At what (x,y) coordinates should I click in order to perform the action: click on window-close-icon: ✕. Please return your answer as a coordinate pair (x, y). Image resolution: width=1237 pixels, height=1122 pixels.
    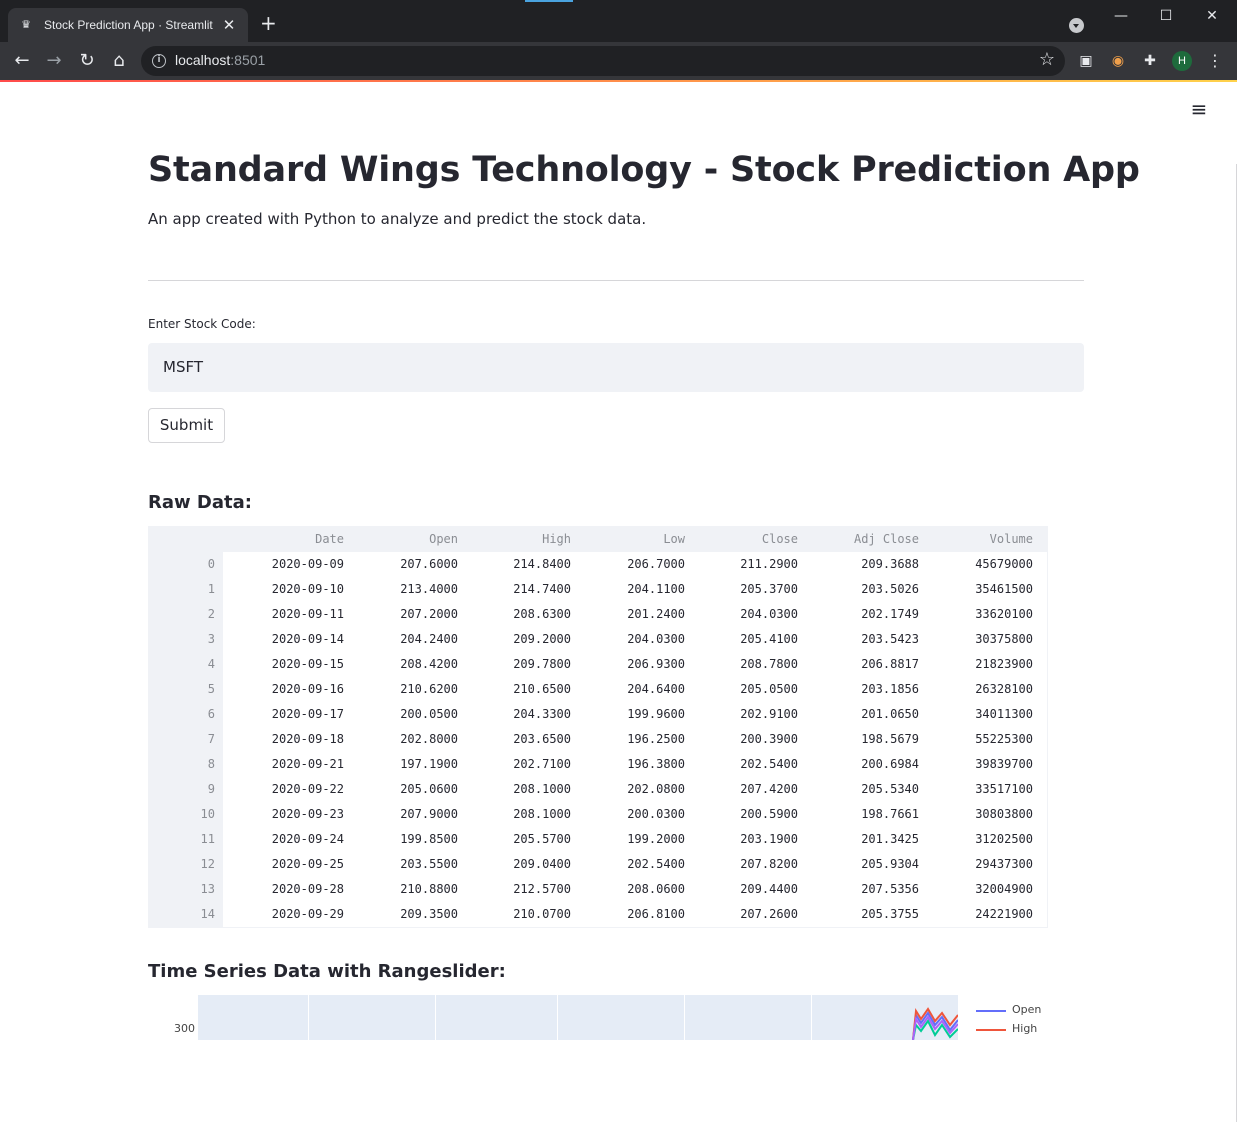
    Looking at the image, I should click on (1212, 16).